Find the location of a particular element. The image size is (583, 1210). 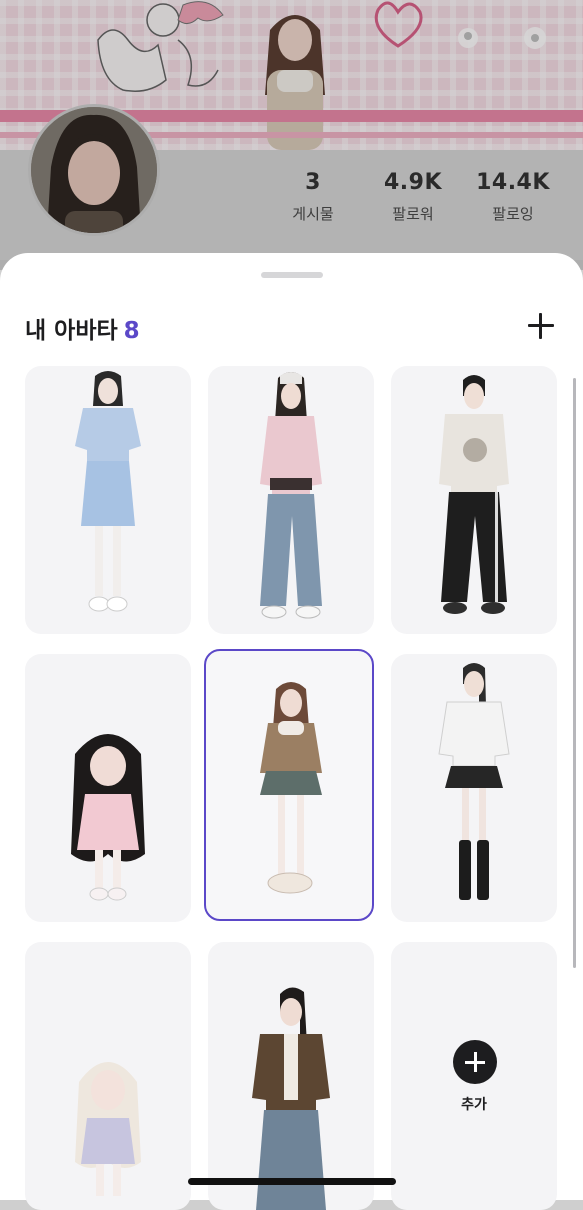

avatar-card-5-selected is located at coordinates (289, 785).